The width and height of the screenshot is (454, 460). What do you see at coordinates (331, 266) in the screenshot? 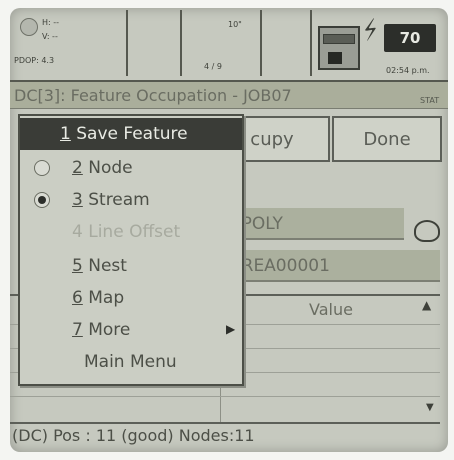
I see `feature-name-field: AREA00001` at bounding box center [331, 266].